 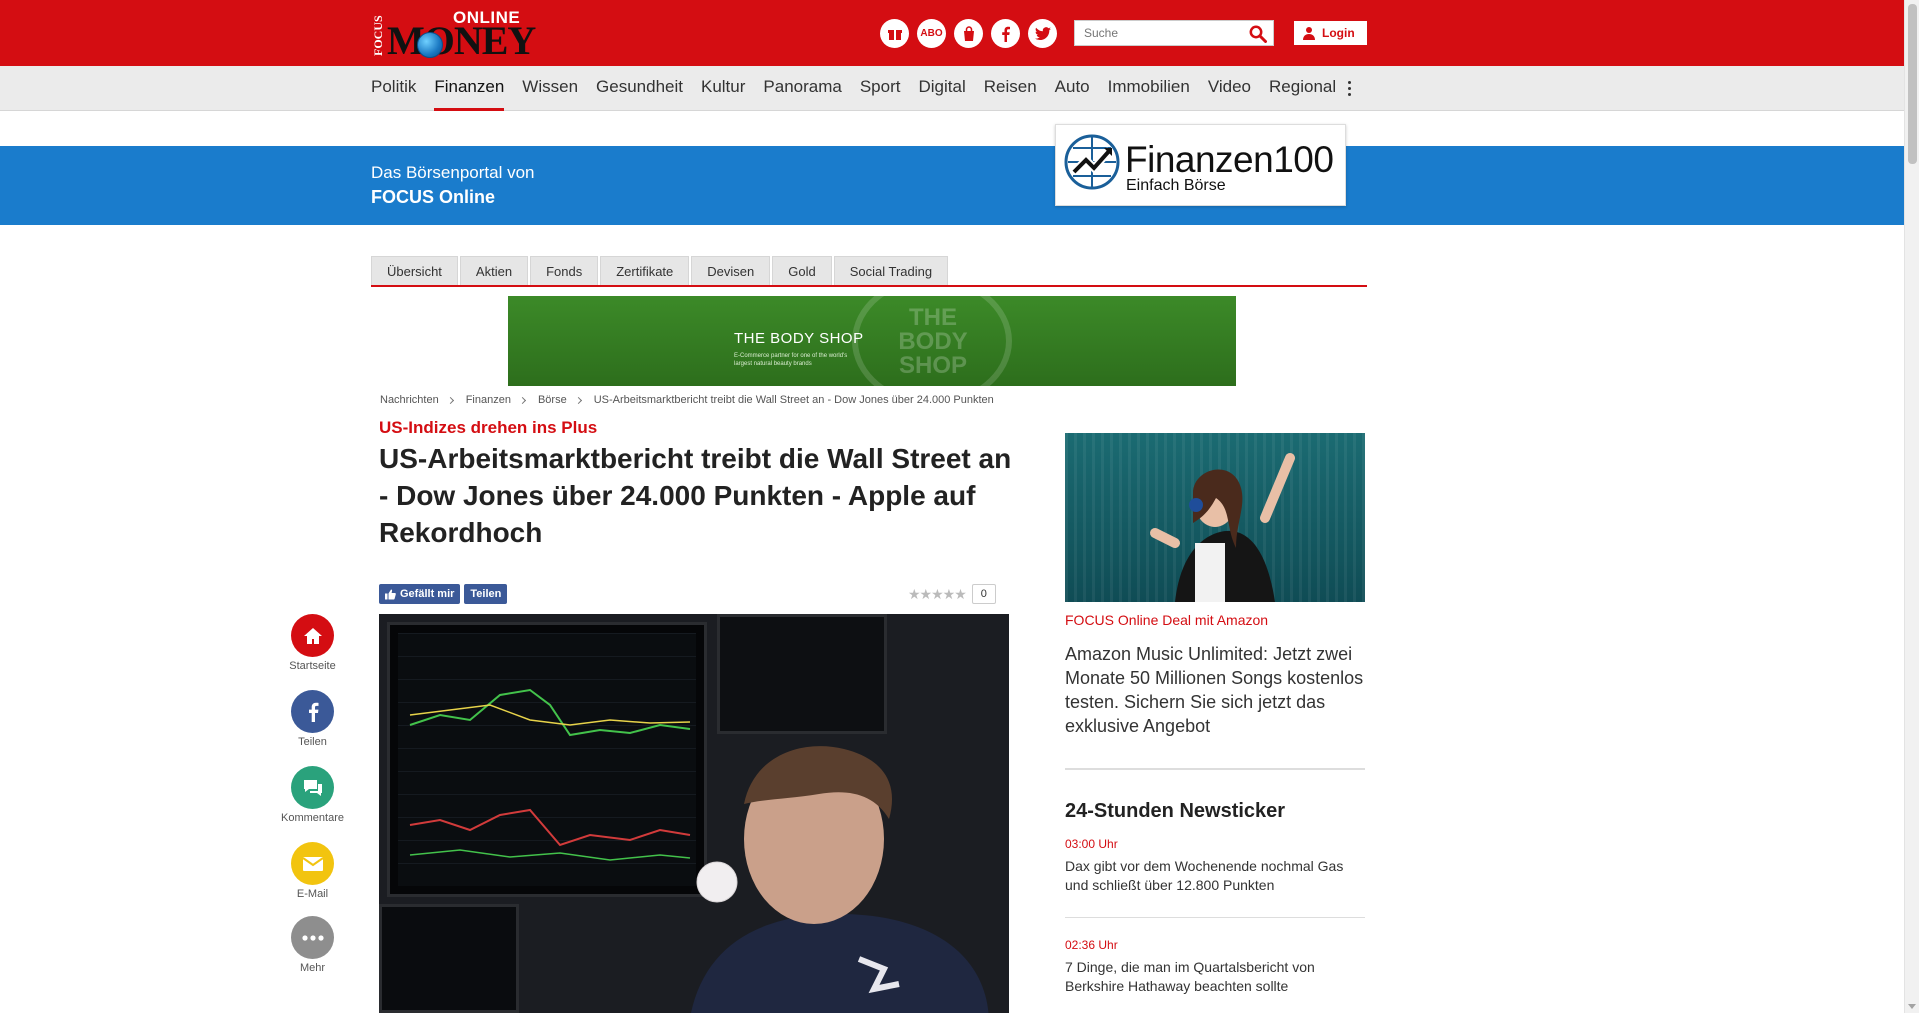 What do you see at coordinates (488, 400) in the screenshot?
I see `breadcrumb-item: Finanzen` at bounding box center [488, 400].